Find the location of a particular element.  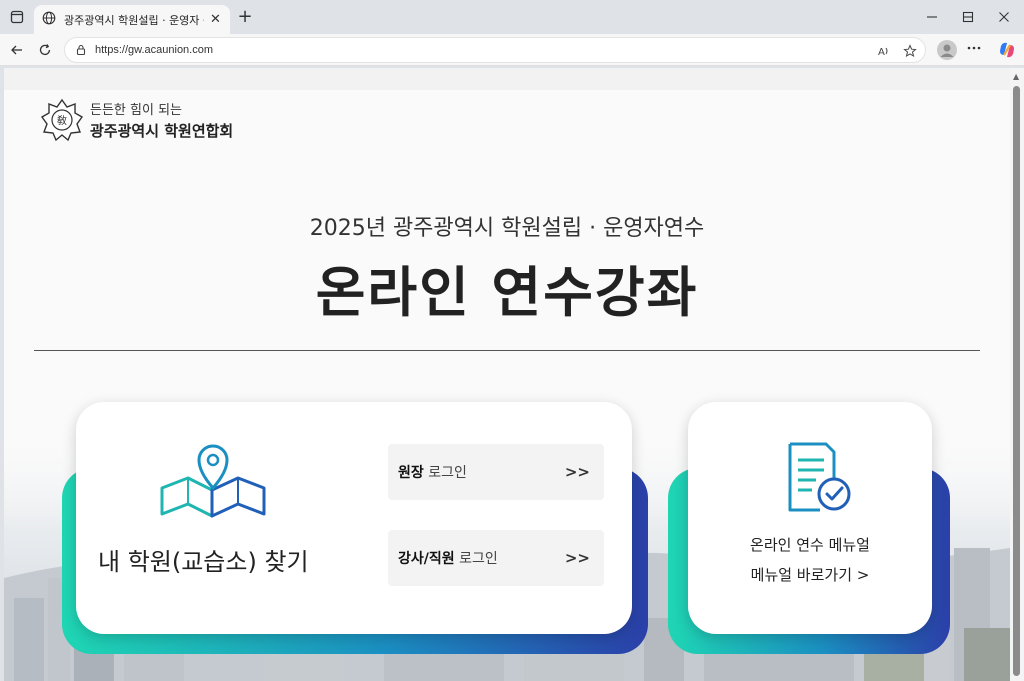

staff-login-rest: 로그인 is located at coordinates (476, 559).